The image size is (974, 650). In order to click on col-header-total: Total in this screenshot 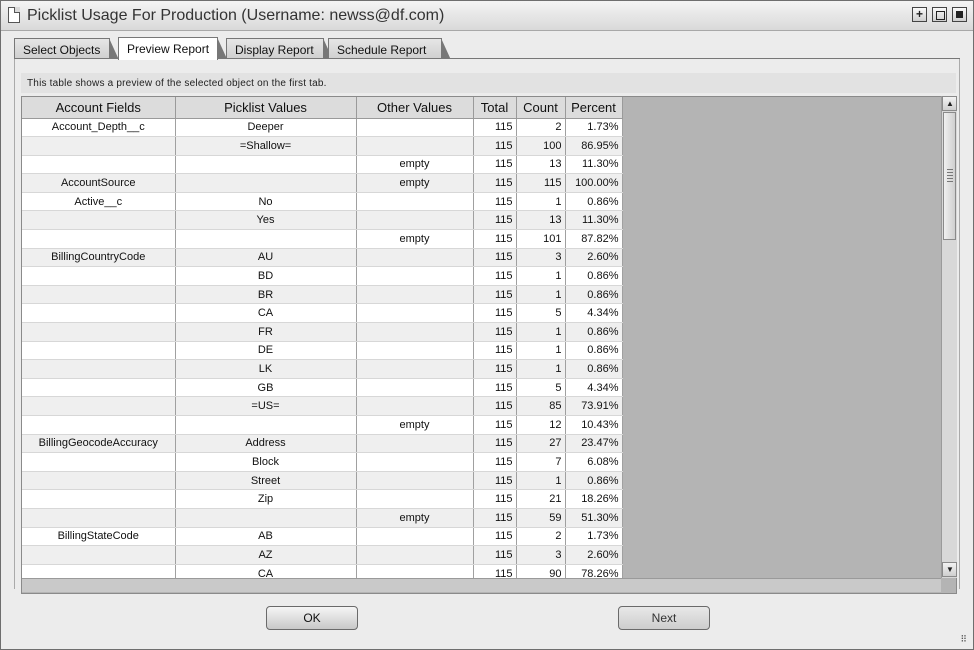, I will do `click(495, 108)`.